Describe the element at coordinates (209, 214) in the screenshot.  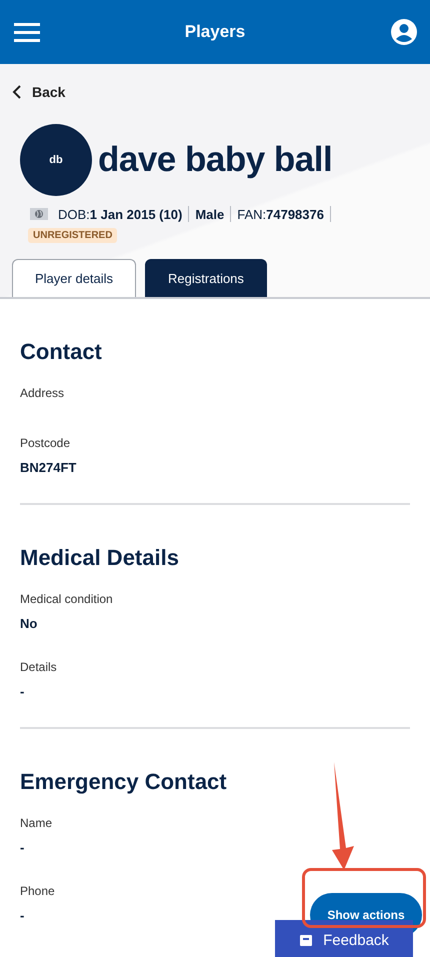
I see `player-info: Male` at that location.